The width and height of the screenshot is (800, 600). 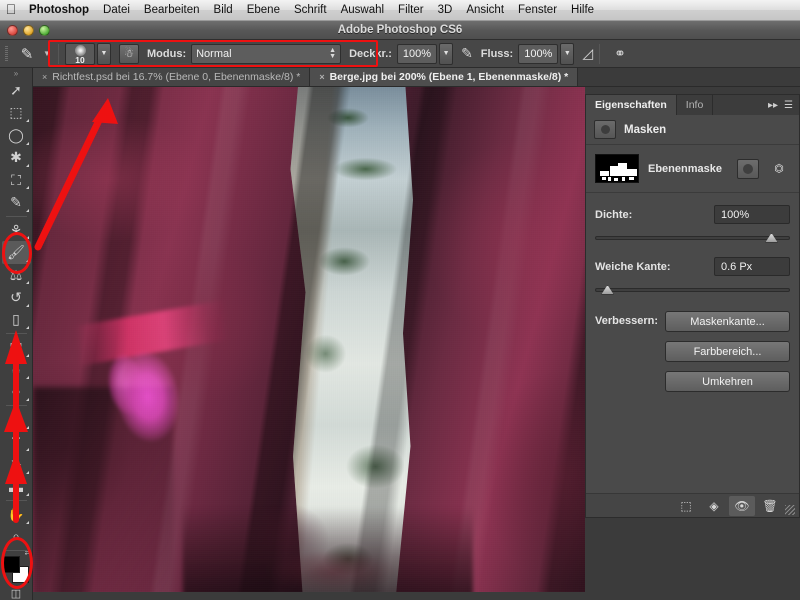 What do you see at coordinates (16, 113) in the screenshot?
I see `tool-marquee: ⬚` at bounding box center [16, 113].